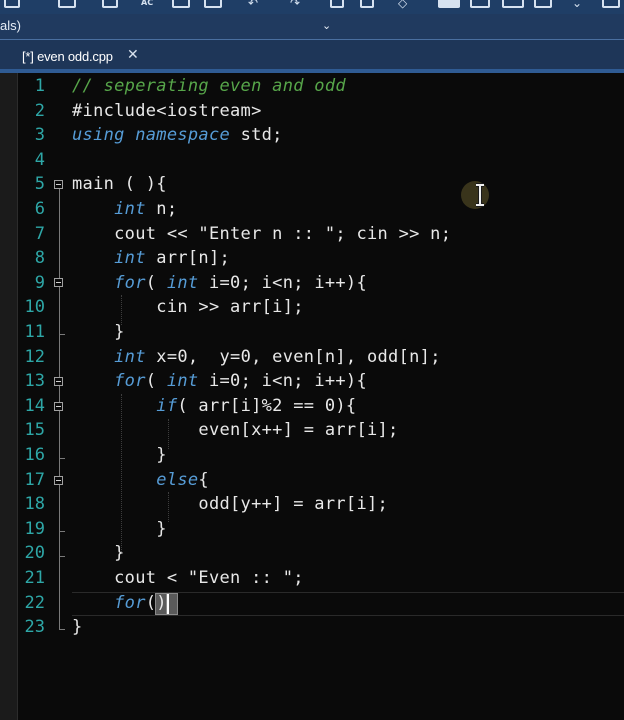  I want to click on line-number: 22, so click(34, 602).